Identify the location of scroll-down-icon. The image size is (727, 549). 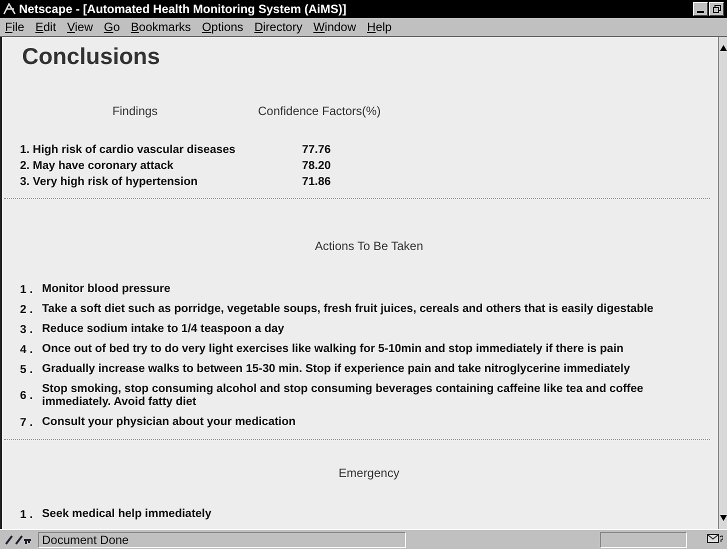
(723, 518).